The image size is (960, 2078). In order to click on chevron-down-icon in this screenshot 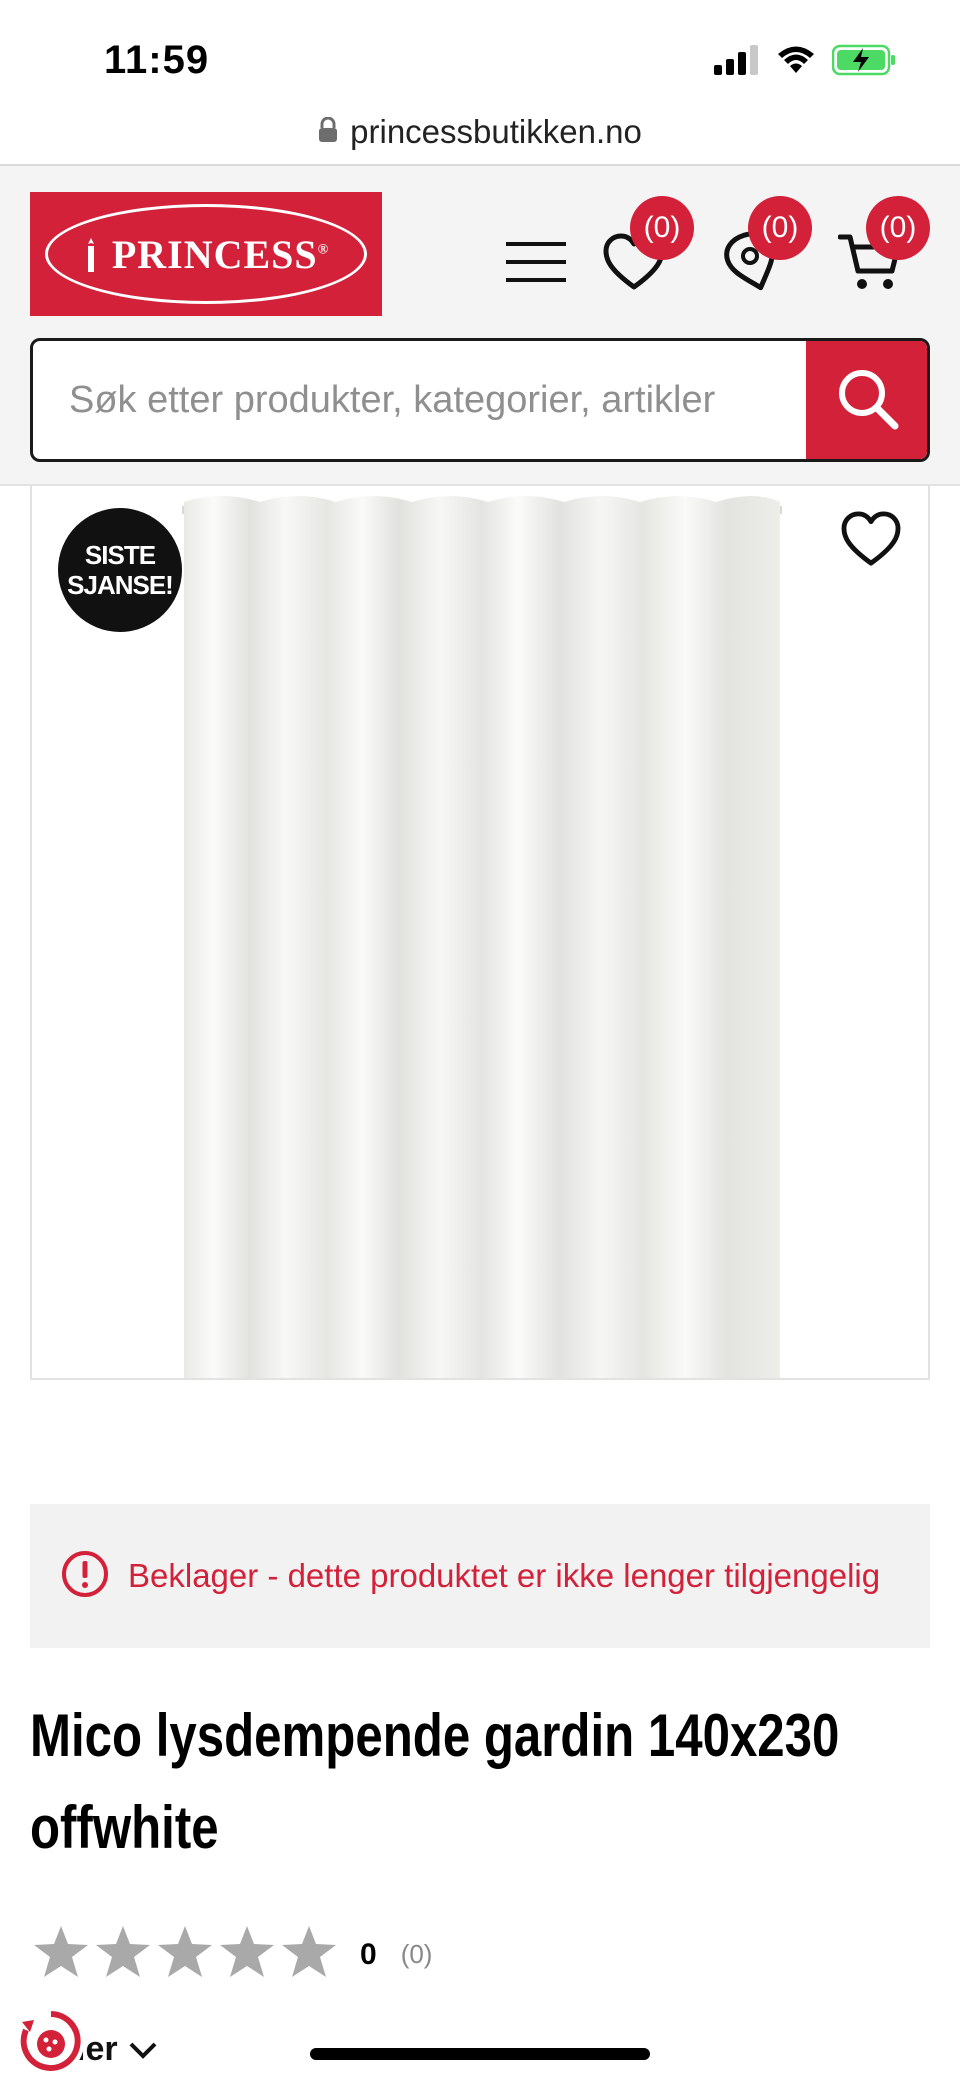, I will do `click(143, 2049)`.